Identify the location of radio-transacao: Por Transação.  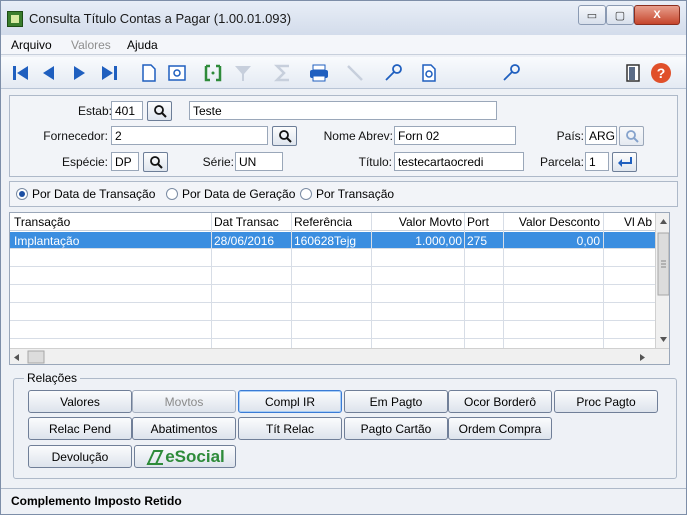
(347, 194).